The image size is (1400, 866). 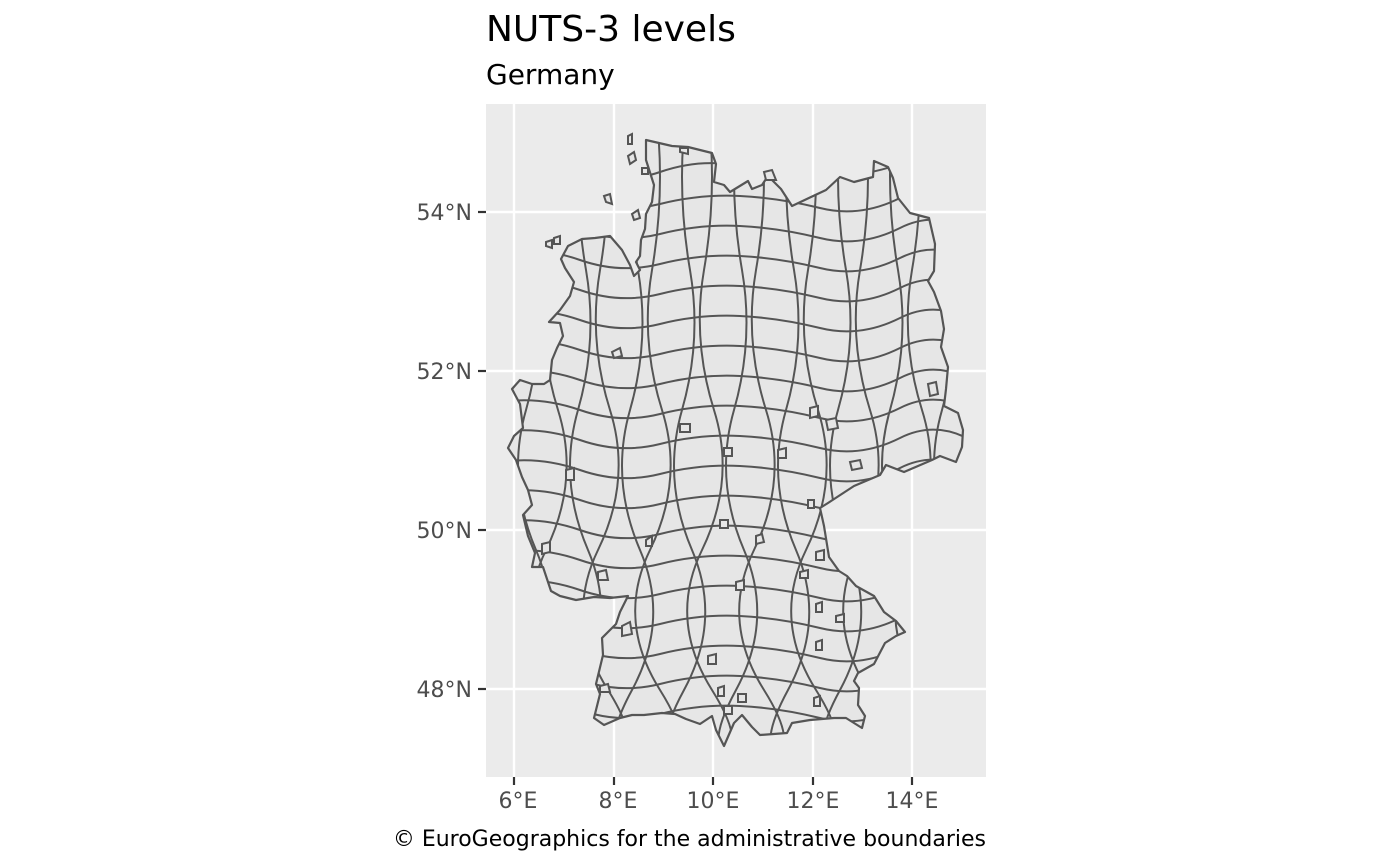 What do you see at coordinates (451, 452) in the screenshot?
I see `y-axis: 54°N 52°N 50°N 48°N` at bounding box center [451, 452].